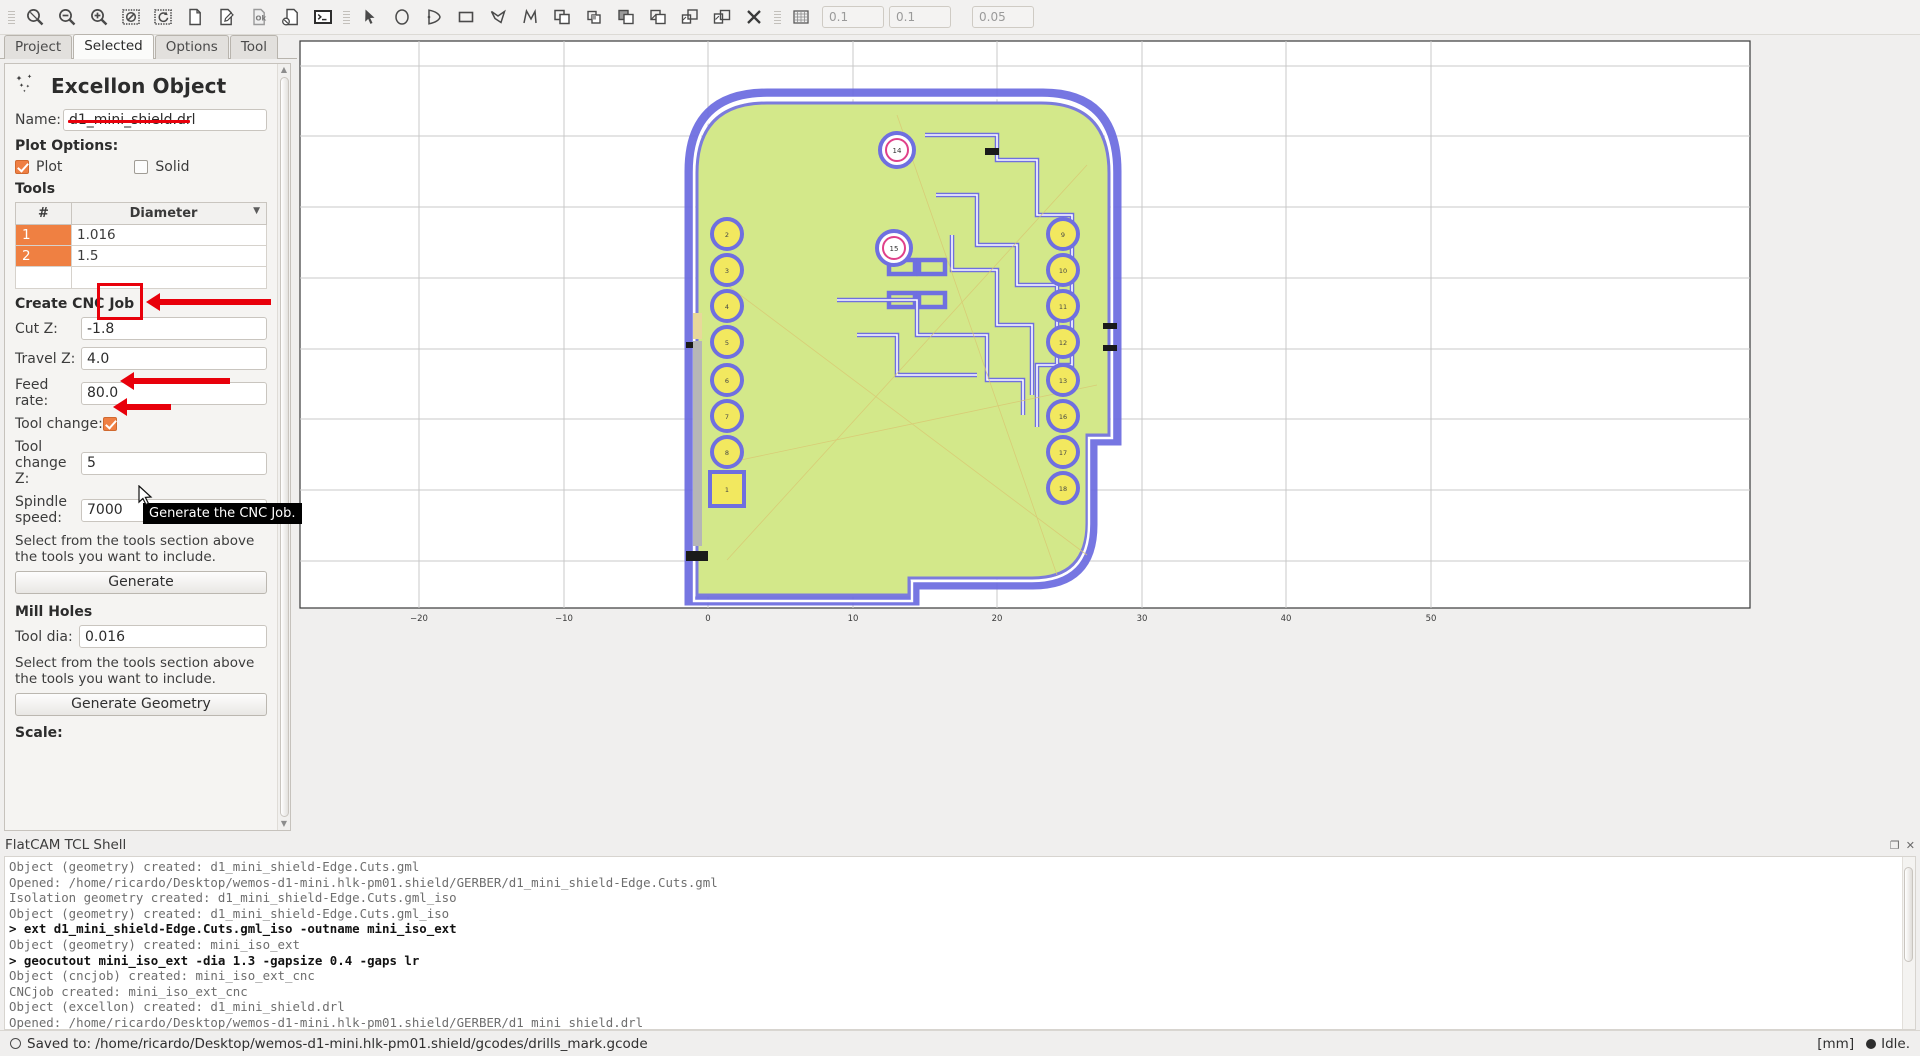 The height and width of the screenshot is (1056, 1920). Describe the element at coordinates (801, 17) in the screenshot. I see `snap-grid-icon` at that location.